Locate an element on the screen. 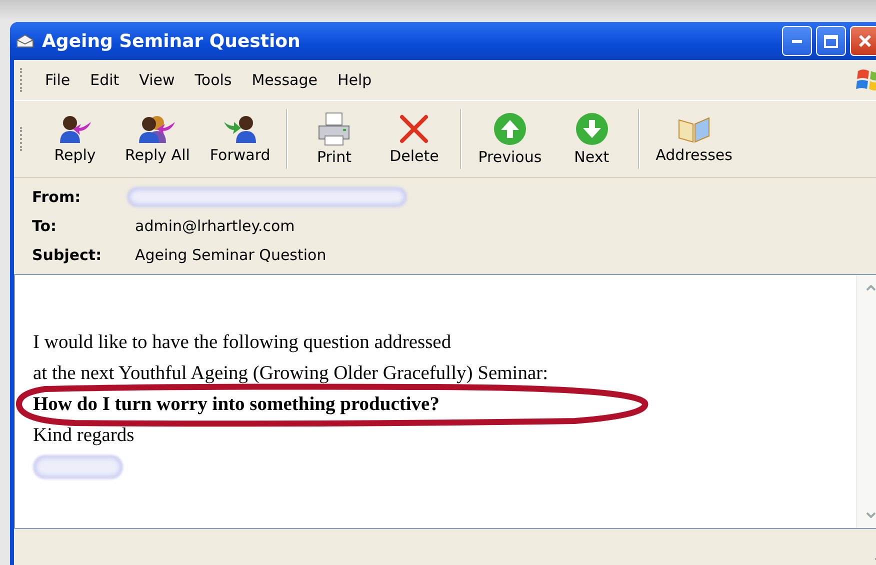  toolbar-button: Addresses is located at coordinates (694, 139).